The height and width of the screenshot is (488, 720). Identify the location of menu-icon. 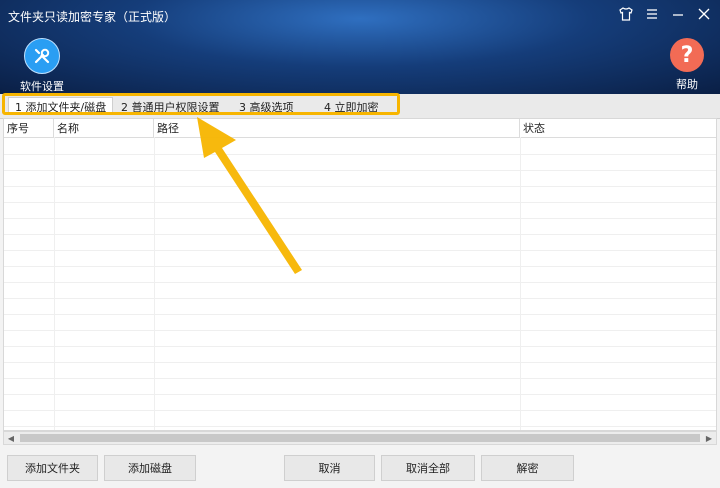
(652, 14).